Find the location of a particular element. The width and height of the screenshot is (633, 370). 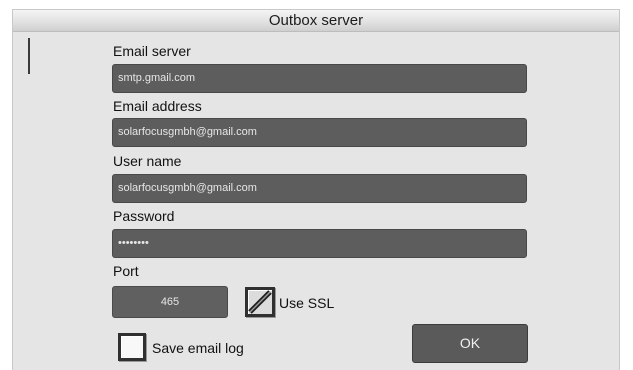

user-name-label: User name is located at coordinates (147, 161).